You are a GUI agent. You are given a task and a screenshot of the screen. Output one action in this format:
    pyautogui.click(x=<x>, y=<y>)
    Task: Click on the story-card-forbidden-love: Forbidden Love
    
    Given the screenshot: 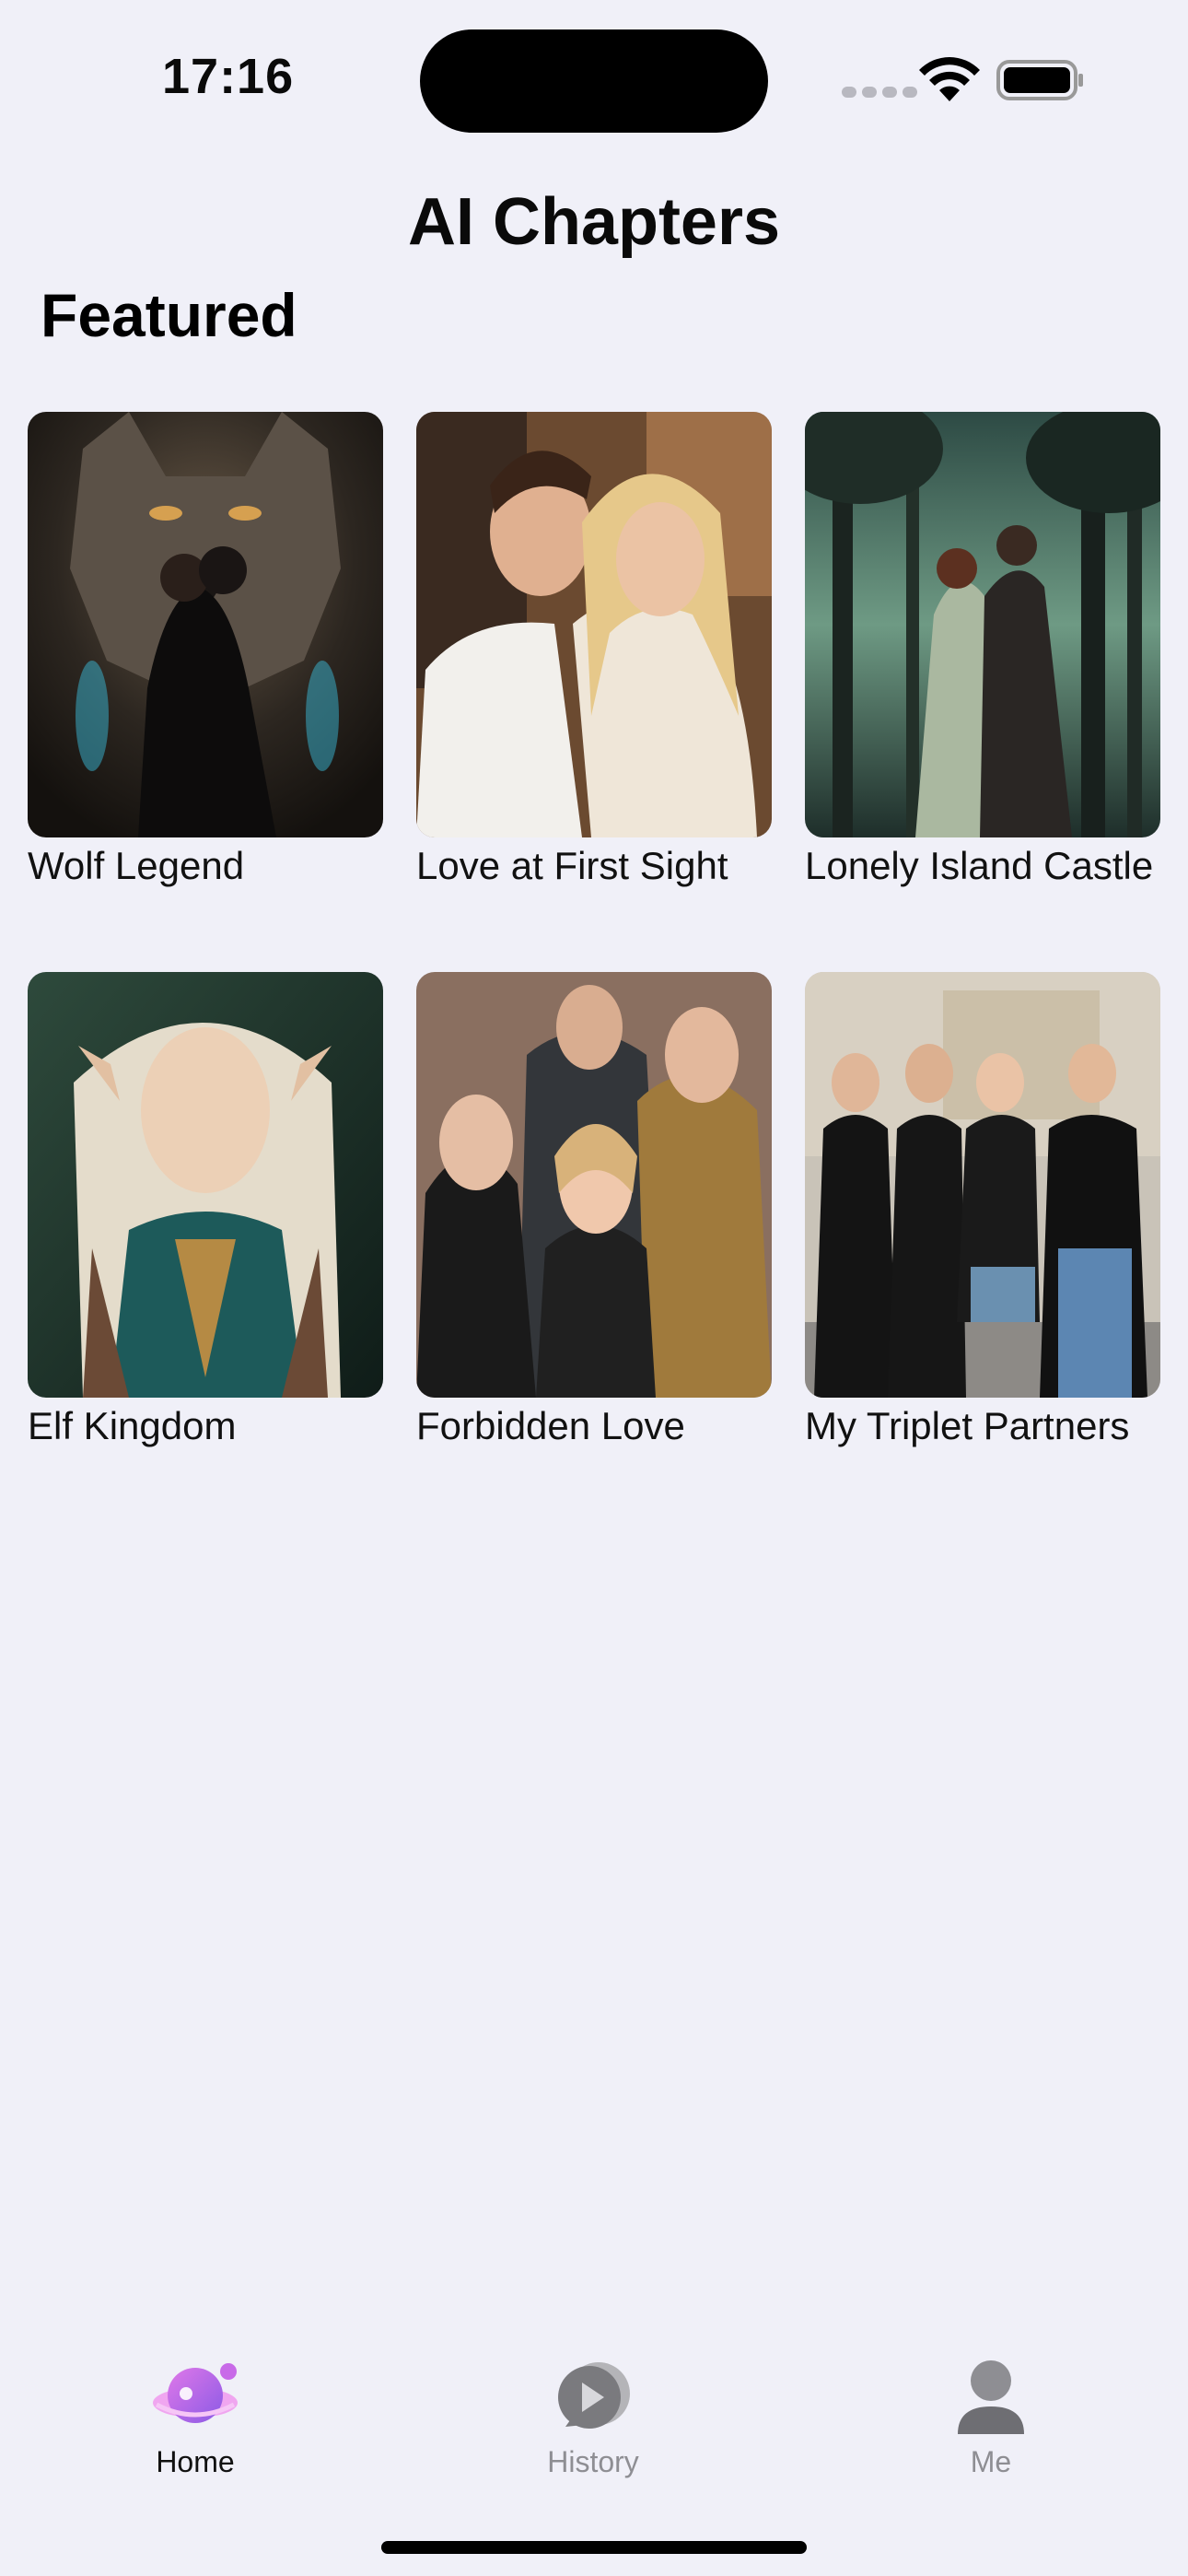 What is the action you would take?
    pyautogui.click(x=594, y=1210)
    